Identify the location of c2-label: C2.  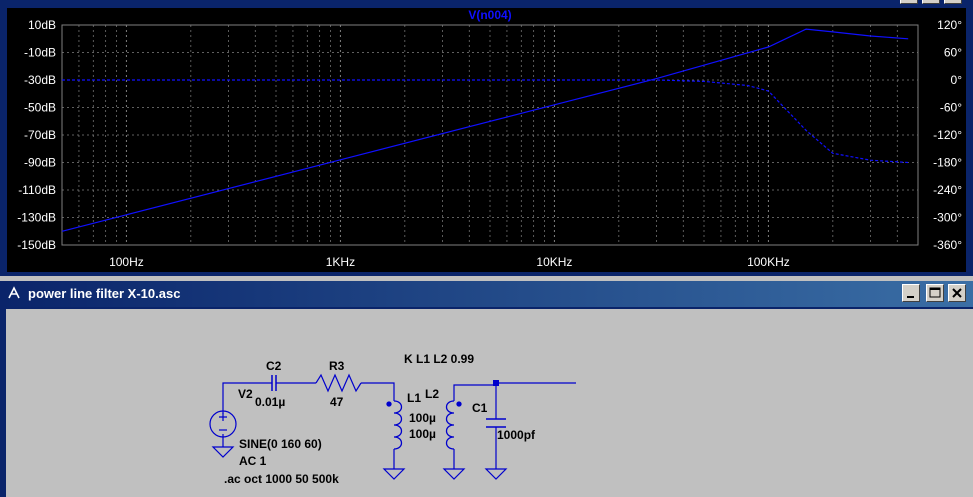
(274, 366).